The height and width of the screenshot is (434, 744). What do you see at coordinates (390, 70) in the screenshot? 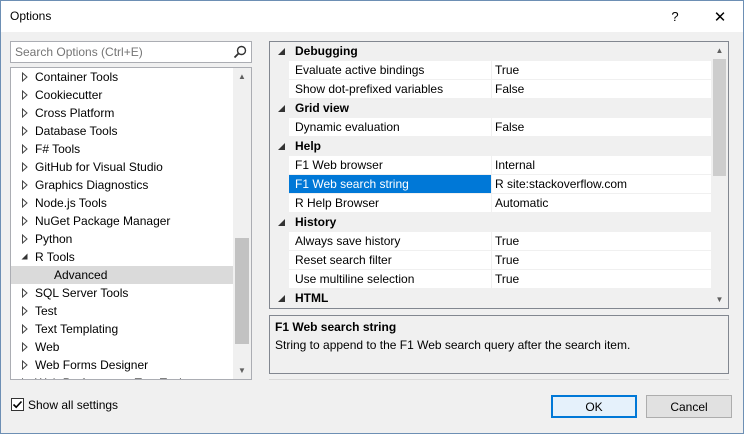
I see `property-name: Evaluate active bindings` at bounding box center [390, 70].